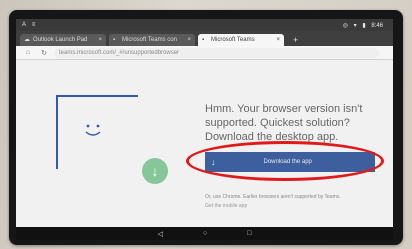 This screenshot has height=249, width=412. I want to click on smiley-illustration, so click(96, 131).